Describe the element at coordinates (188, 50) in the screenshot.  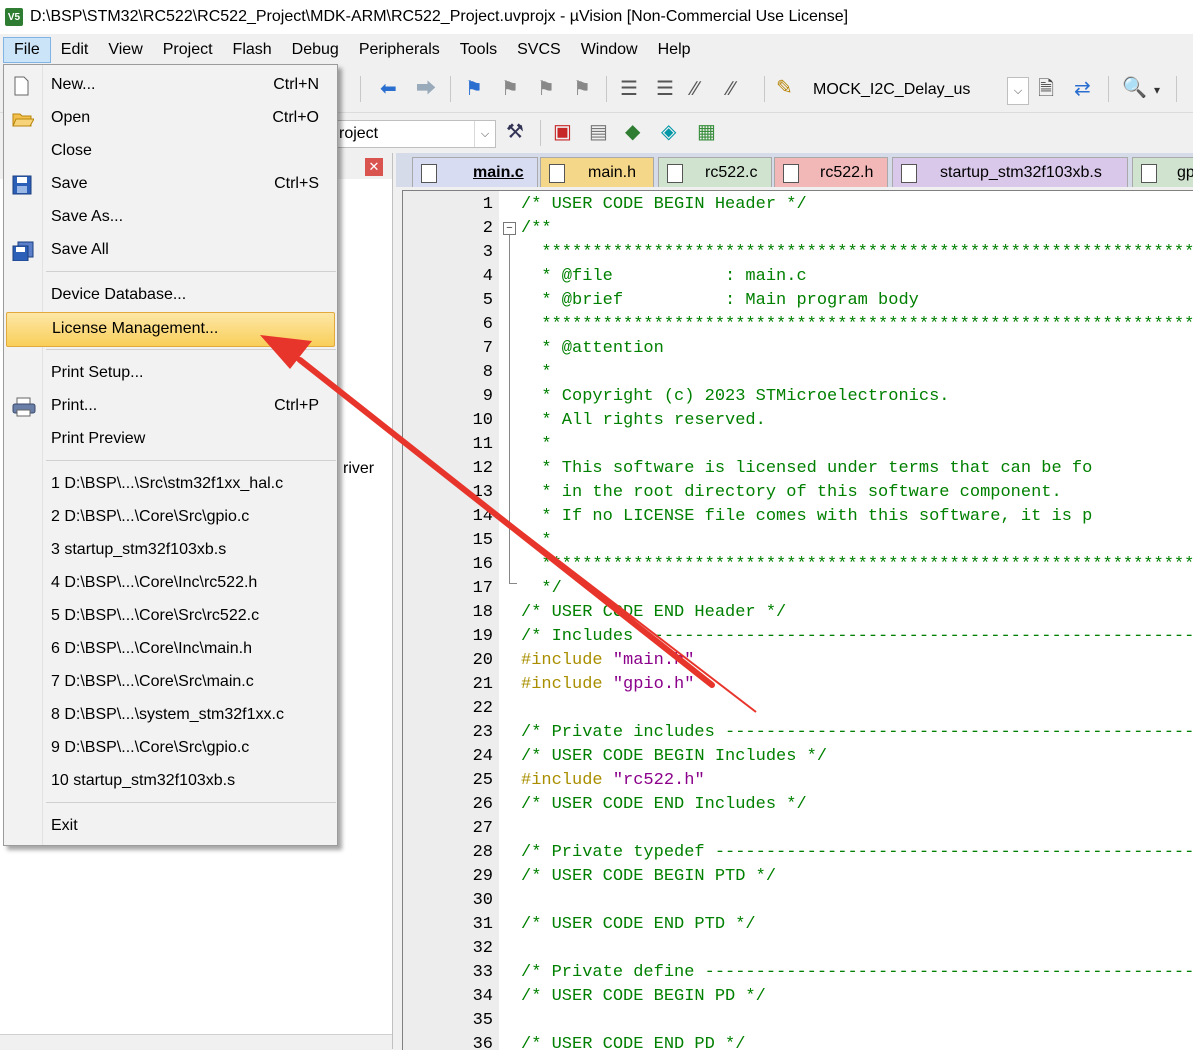
I see `menu-project: Project` at that location.